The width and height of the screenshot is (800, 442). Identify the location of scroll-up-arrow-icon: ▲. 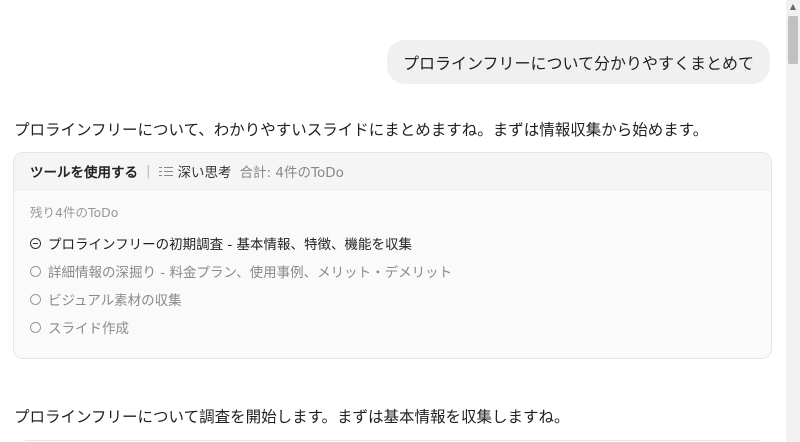
(793, 7).